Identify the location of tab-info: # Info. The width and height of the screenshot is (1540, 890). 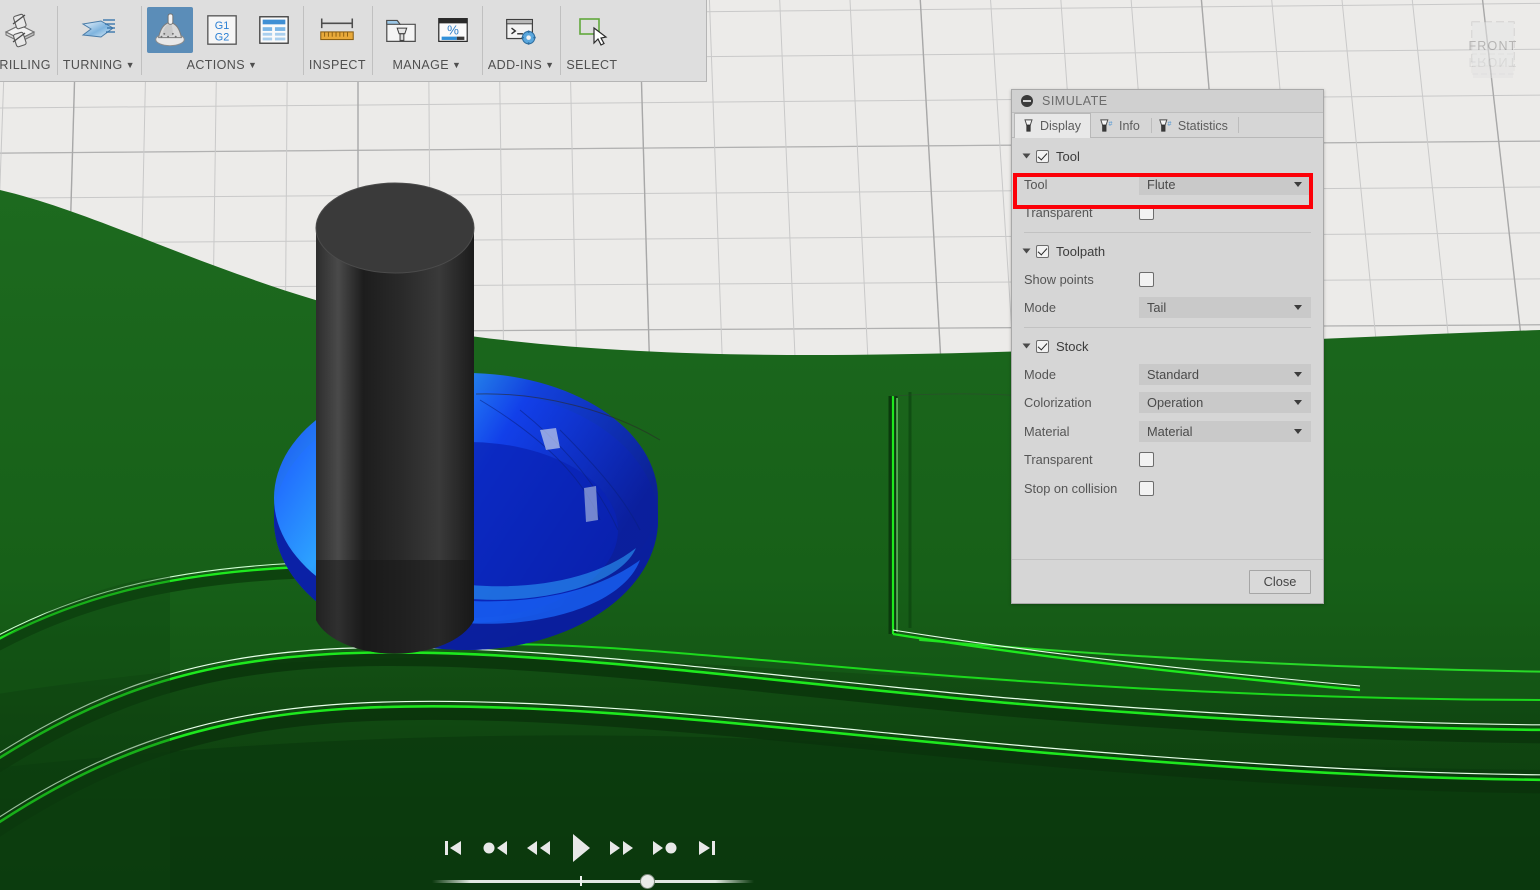
(1120, 125).